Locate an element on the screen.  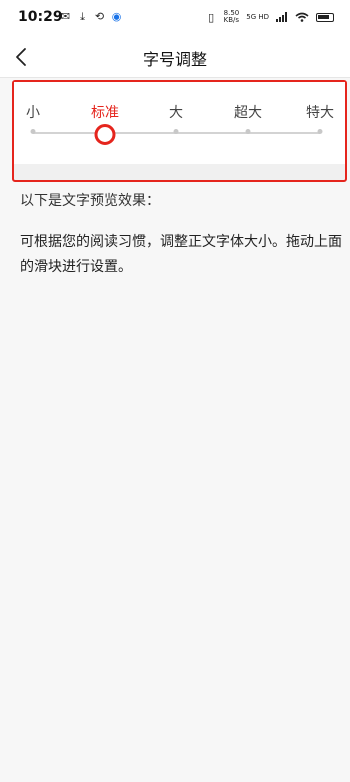
size-option-large: 大 is located at coordinates (176, 112).